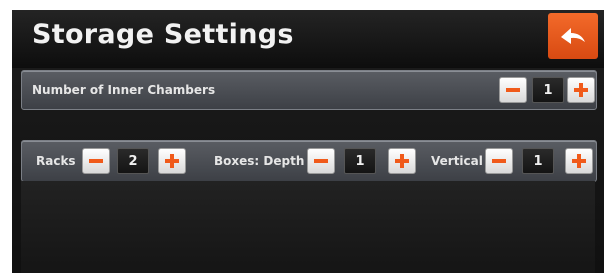 The height and width of the screenshot is (273, 616). What do you see at coordinates (124, 90) in the screenshot?
I see `chambers-label: Number of Inner Chambers` at bounding box center [124, 90].